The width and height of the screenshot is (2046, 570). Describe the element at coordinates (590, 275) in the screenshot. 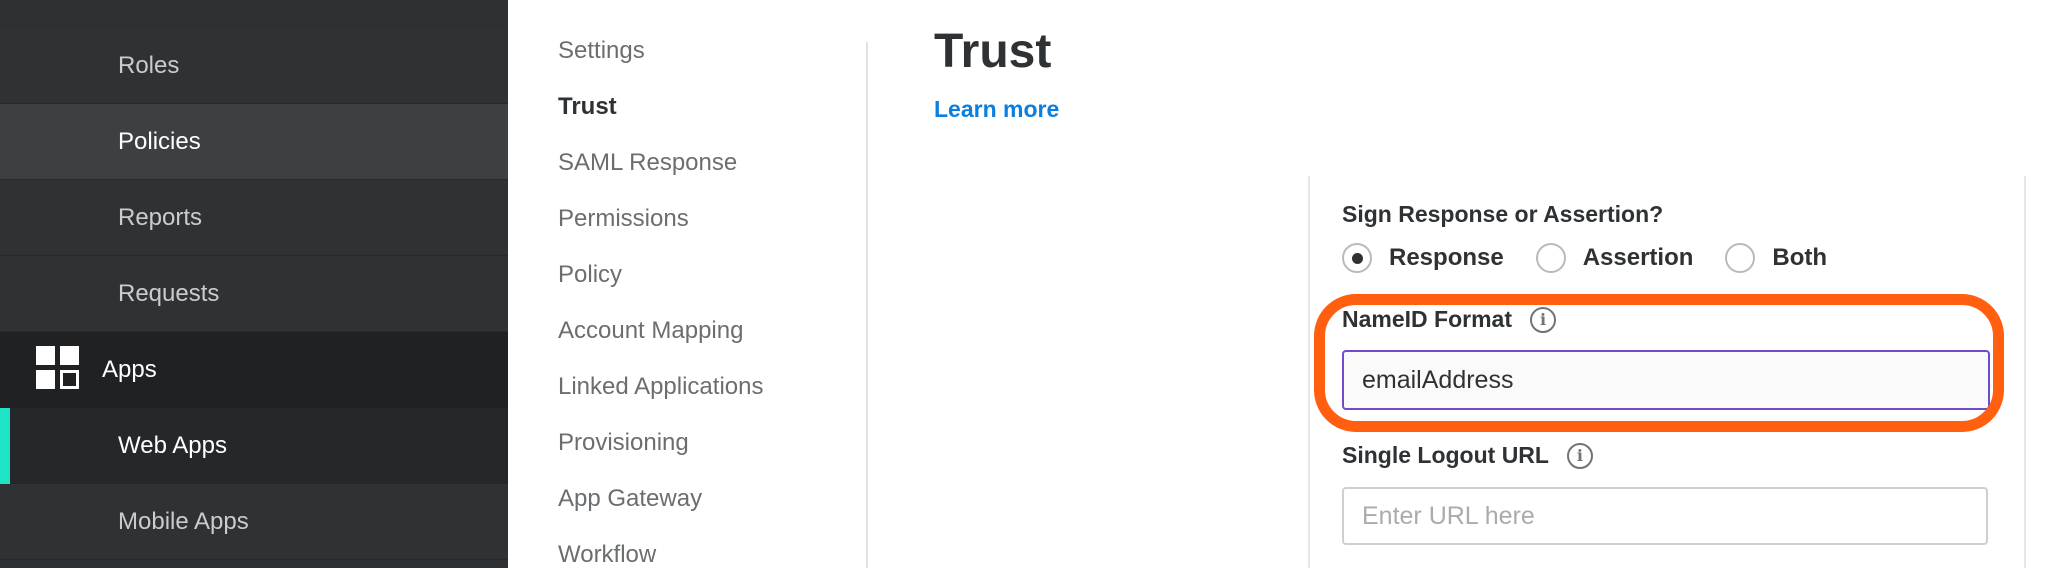

I see `subnav-item-policy: Policy` at that location.